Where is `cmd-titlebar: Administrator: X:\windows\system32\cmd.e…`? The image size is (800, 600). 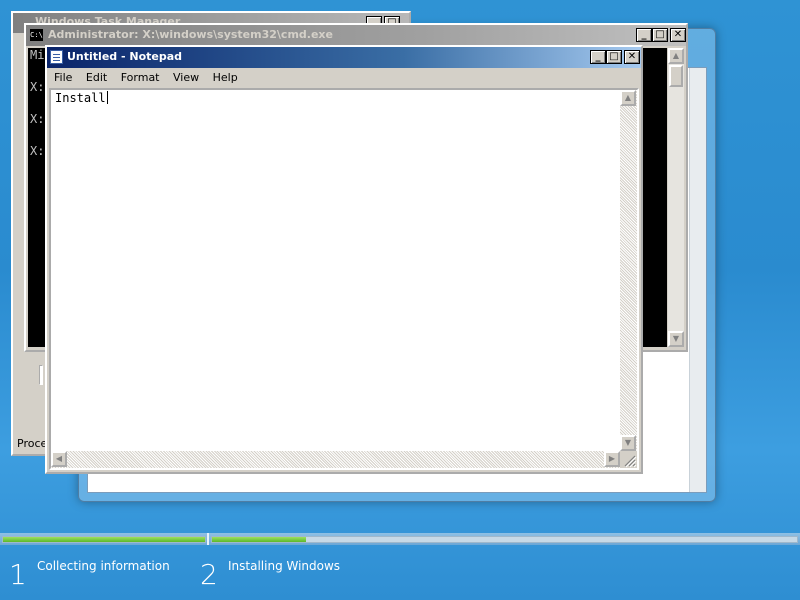
cmd-titlebar: Administrator: X:\windows\system32\cmd.e… is located at coordinates (356, 35).